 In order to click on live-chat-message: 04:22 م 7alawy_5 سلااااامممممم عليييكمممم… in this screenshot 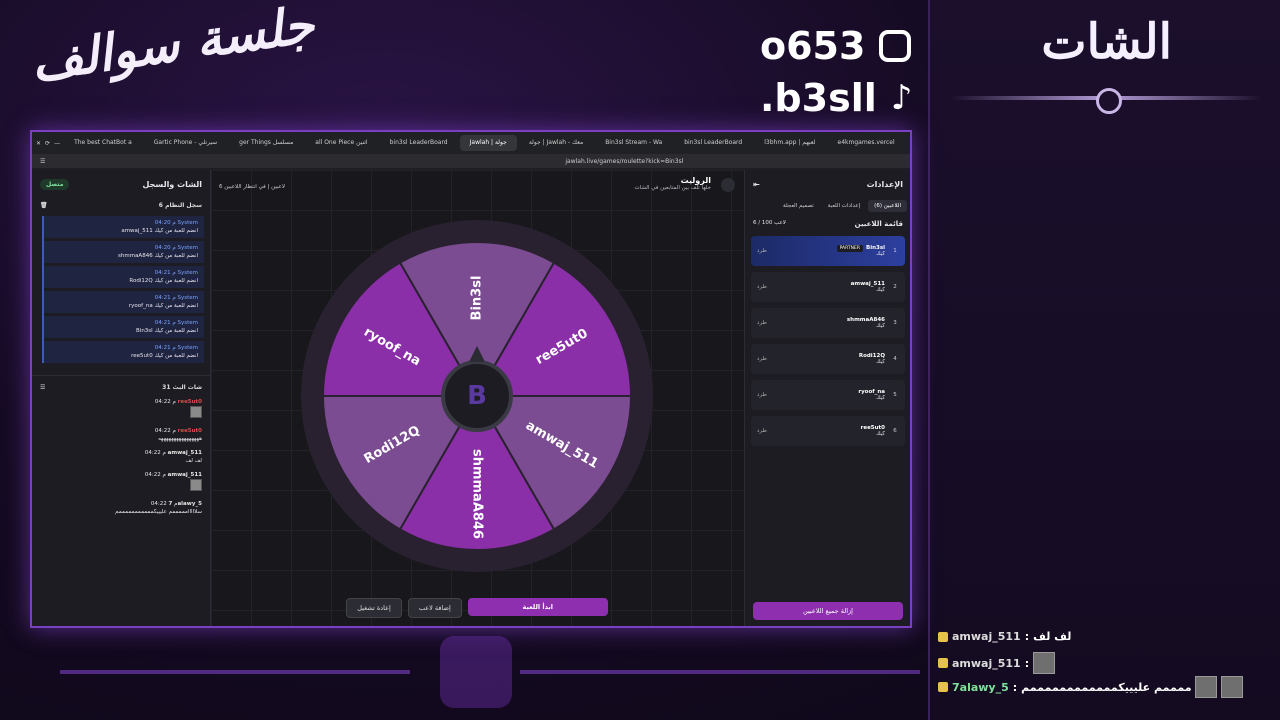, I will do `click(121, 508)`.